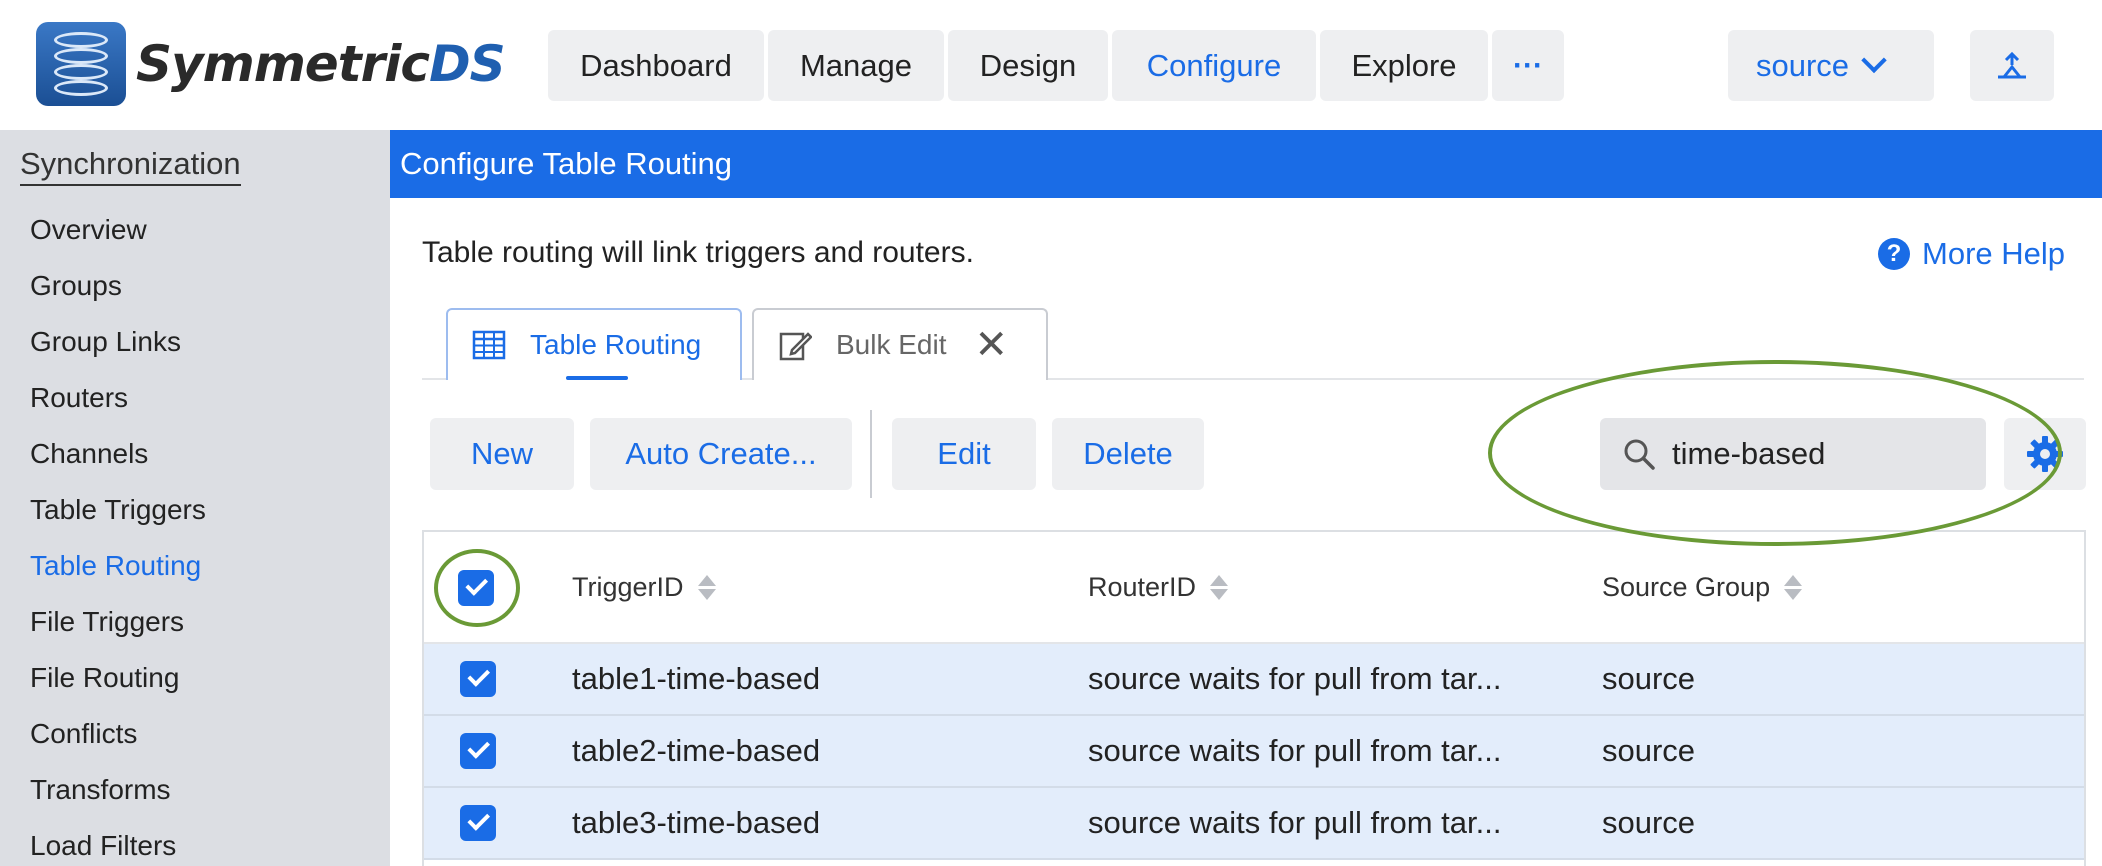 This screenshot has width=2102, height=866. Describe the element at coordinates (871, 454) in the screenshot. I see `toolbar-divider` at that location.